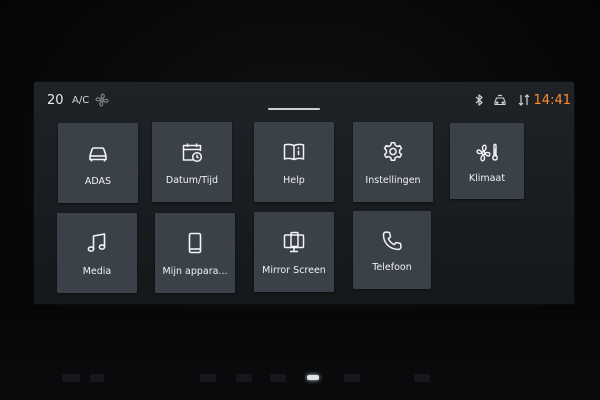 This screenshot has height=400, width=600. I want to click on mirror-screen-icon, so click(294, 242).